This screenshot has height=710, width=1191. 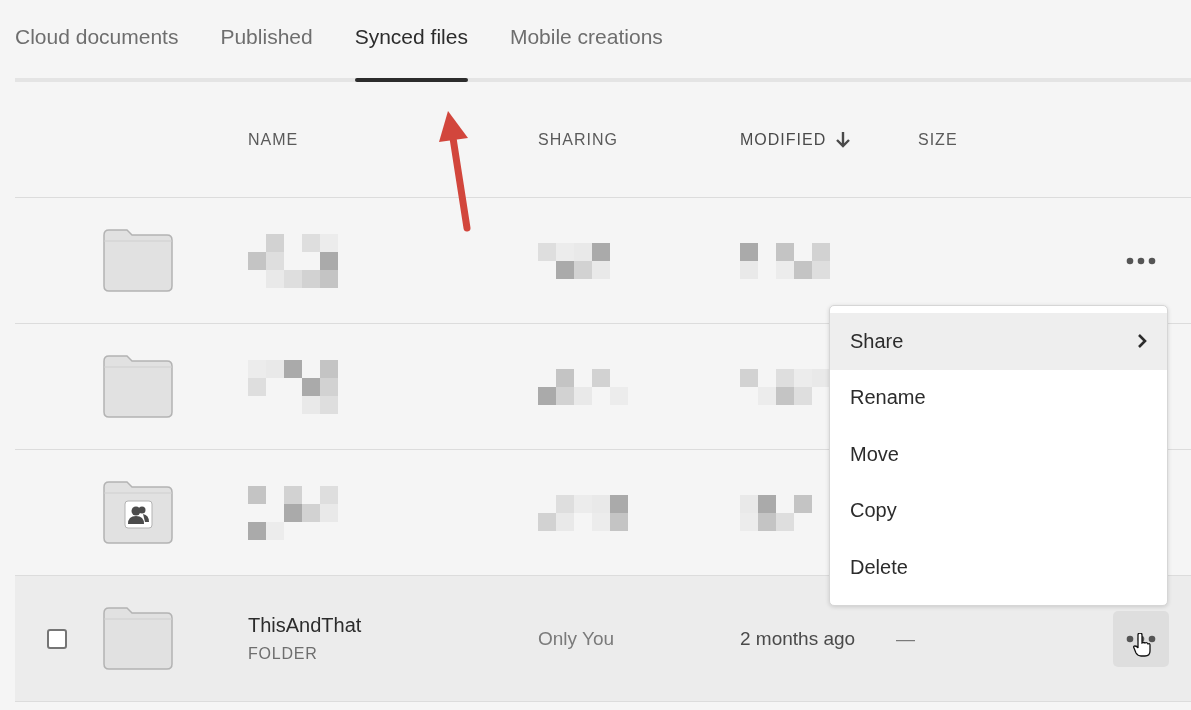 I want to click on tab: Published, so click(x=266, y=39).